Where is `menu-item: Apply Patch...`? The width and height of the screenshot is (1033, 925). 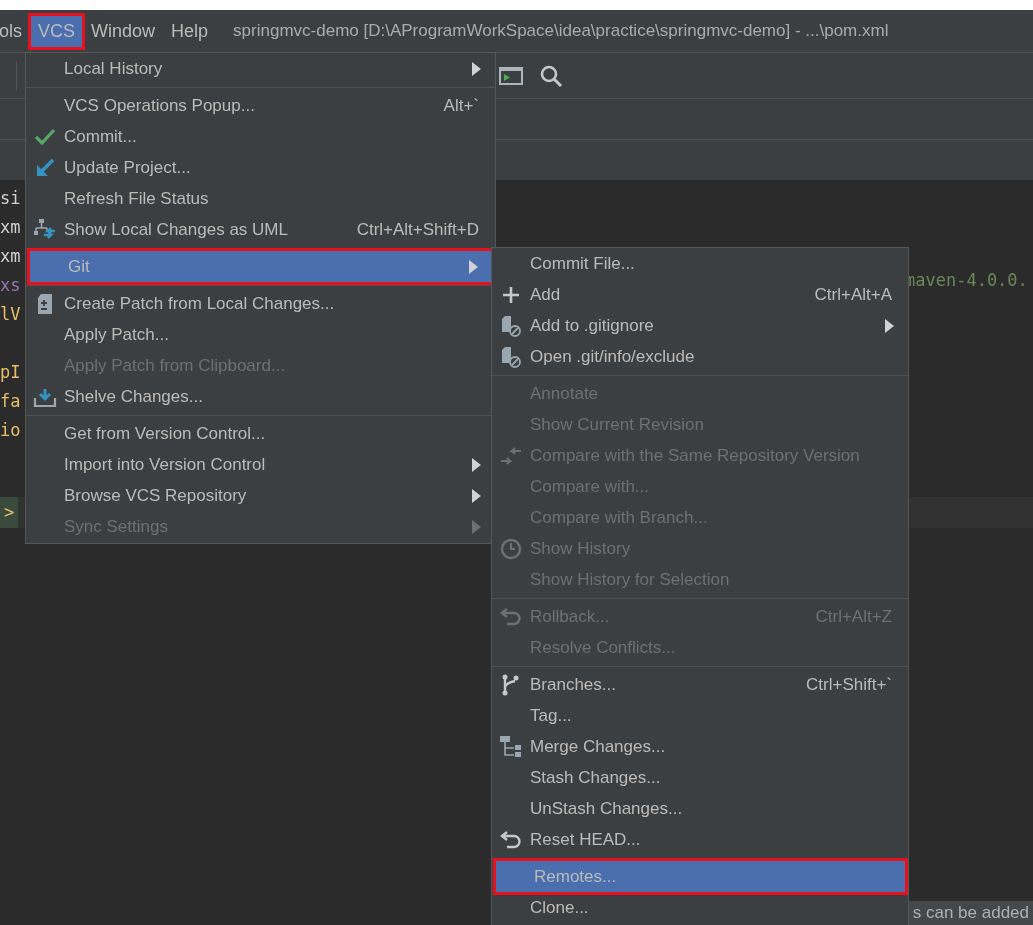 menu-item: Apply Patch... is located at coordinates (260, 334).